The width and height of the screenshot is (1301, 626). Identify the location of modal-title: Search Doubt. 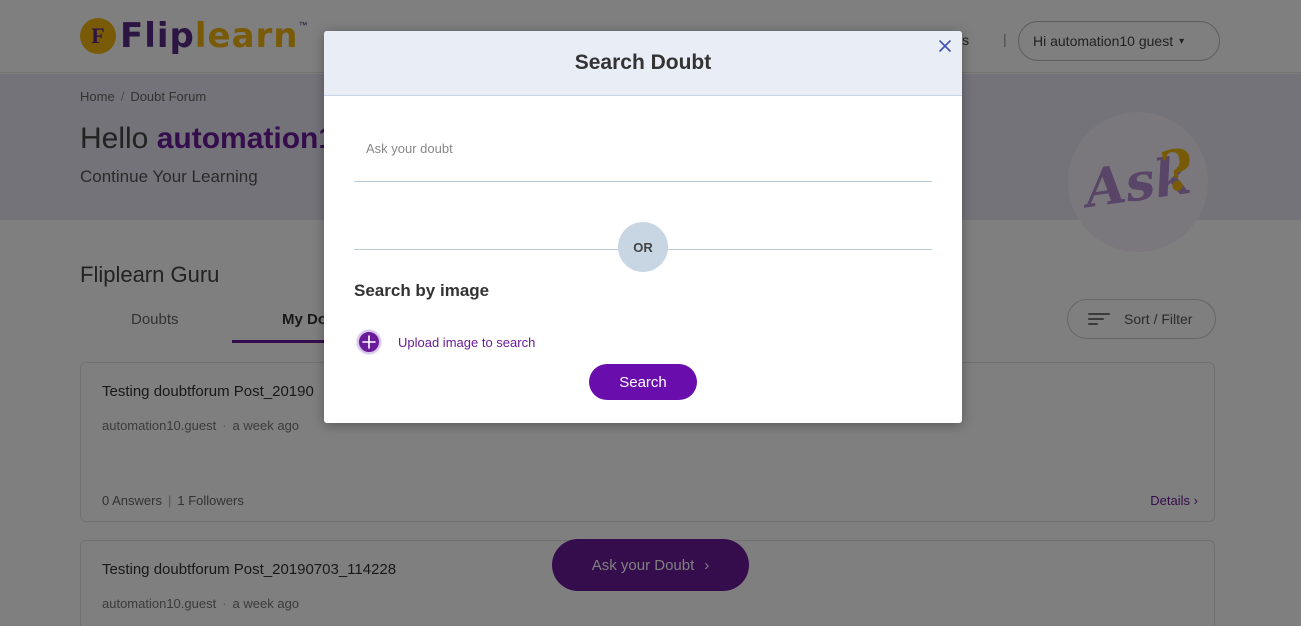
(643, 62).